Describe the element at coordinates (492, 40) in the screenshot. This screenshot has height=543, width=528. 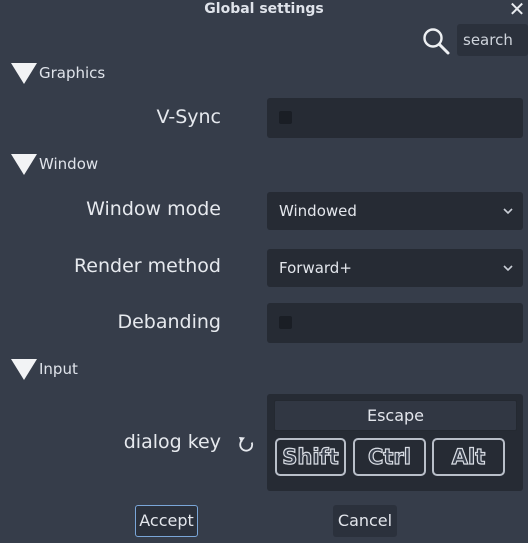
I see `search-input: search` at that location.